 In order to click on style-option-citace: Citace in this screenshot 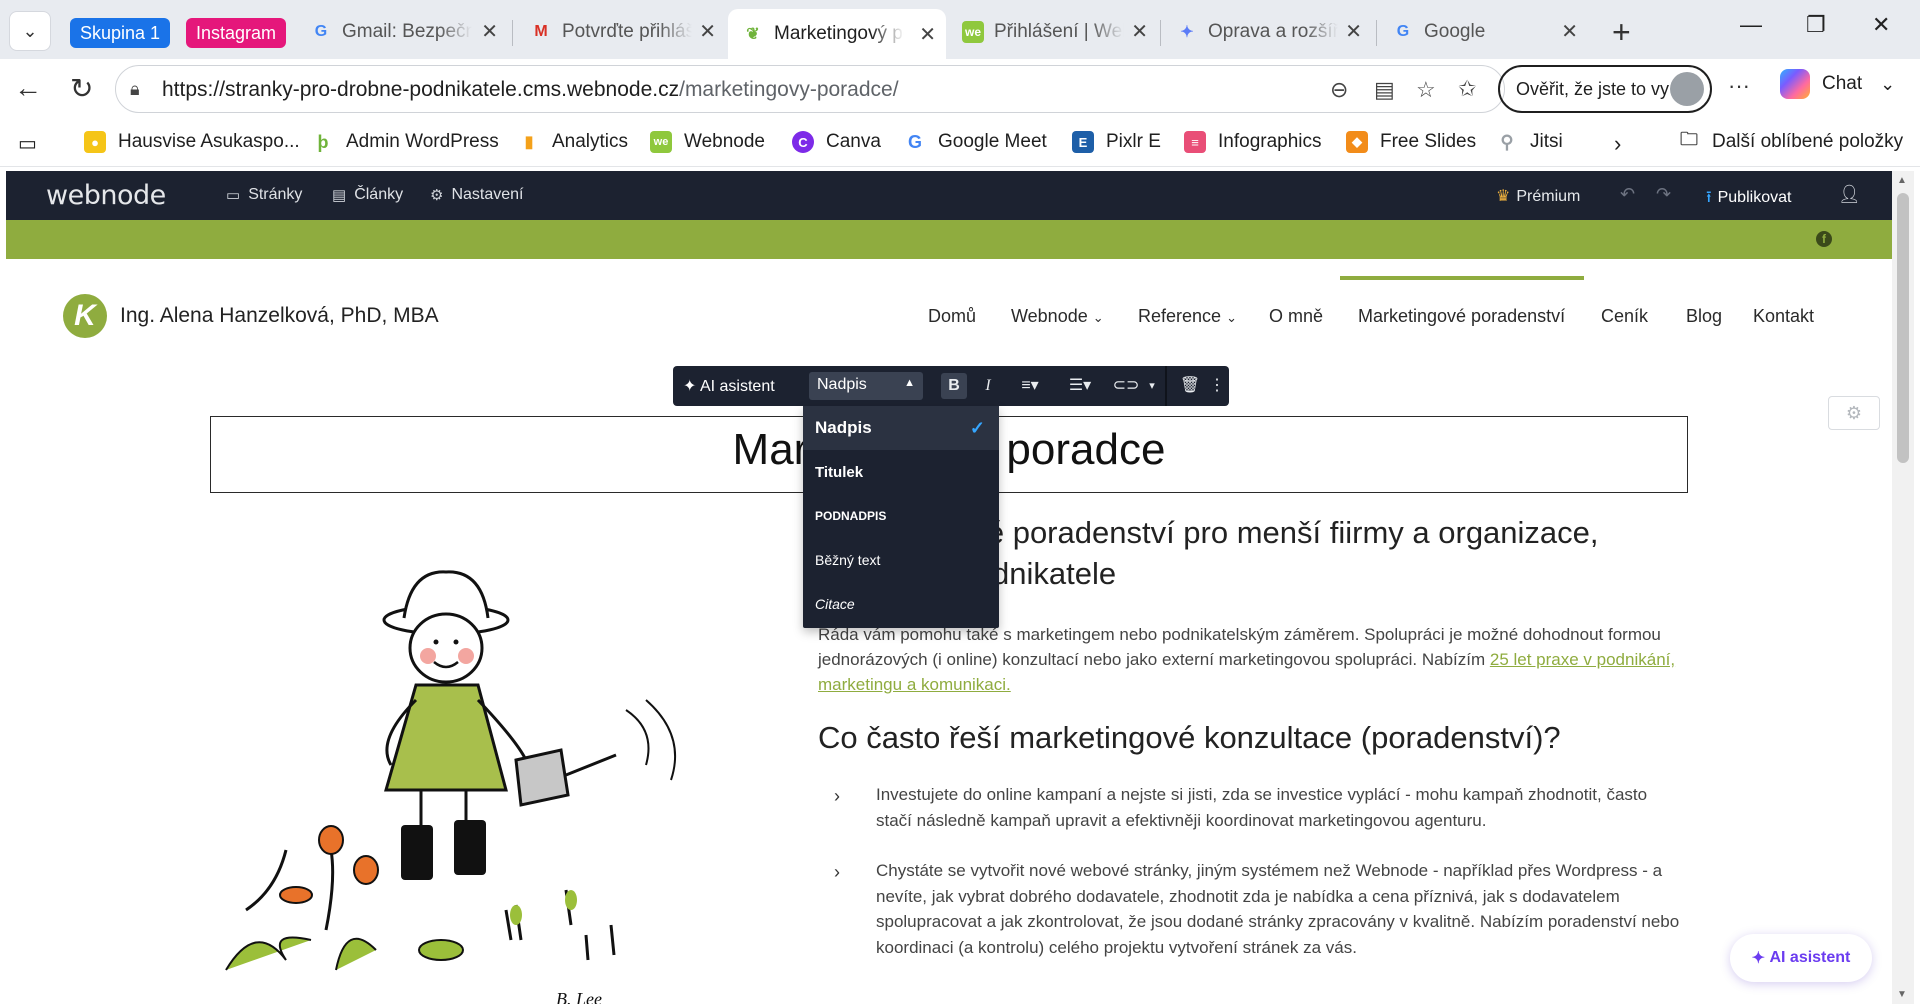, I will do `click(901, 604)`.